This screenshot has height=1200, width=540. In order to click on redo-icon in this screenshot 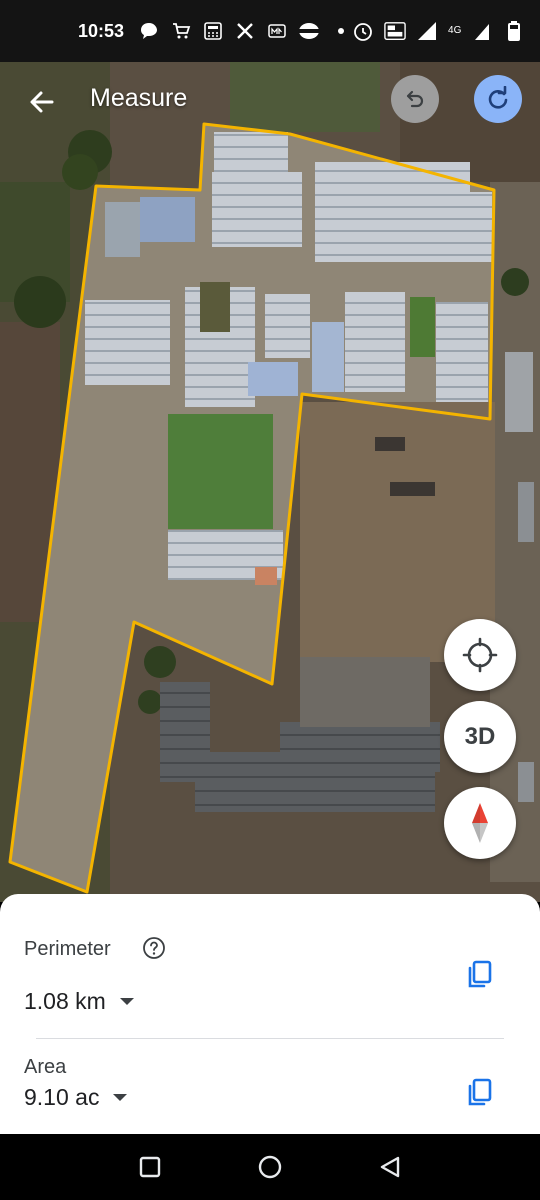, I will do `click(498, 97)`.